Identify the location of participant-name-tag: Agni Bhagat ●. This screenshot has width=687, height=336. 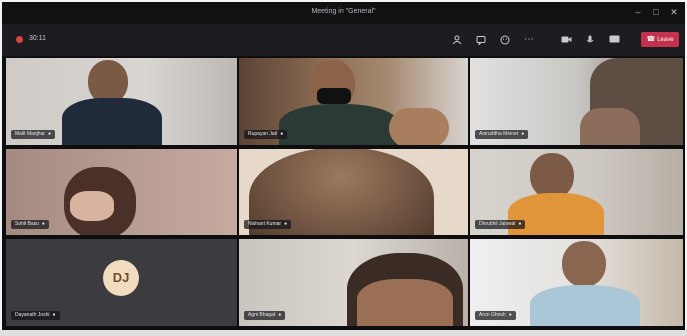
(265, 315).